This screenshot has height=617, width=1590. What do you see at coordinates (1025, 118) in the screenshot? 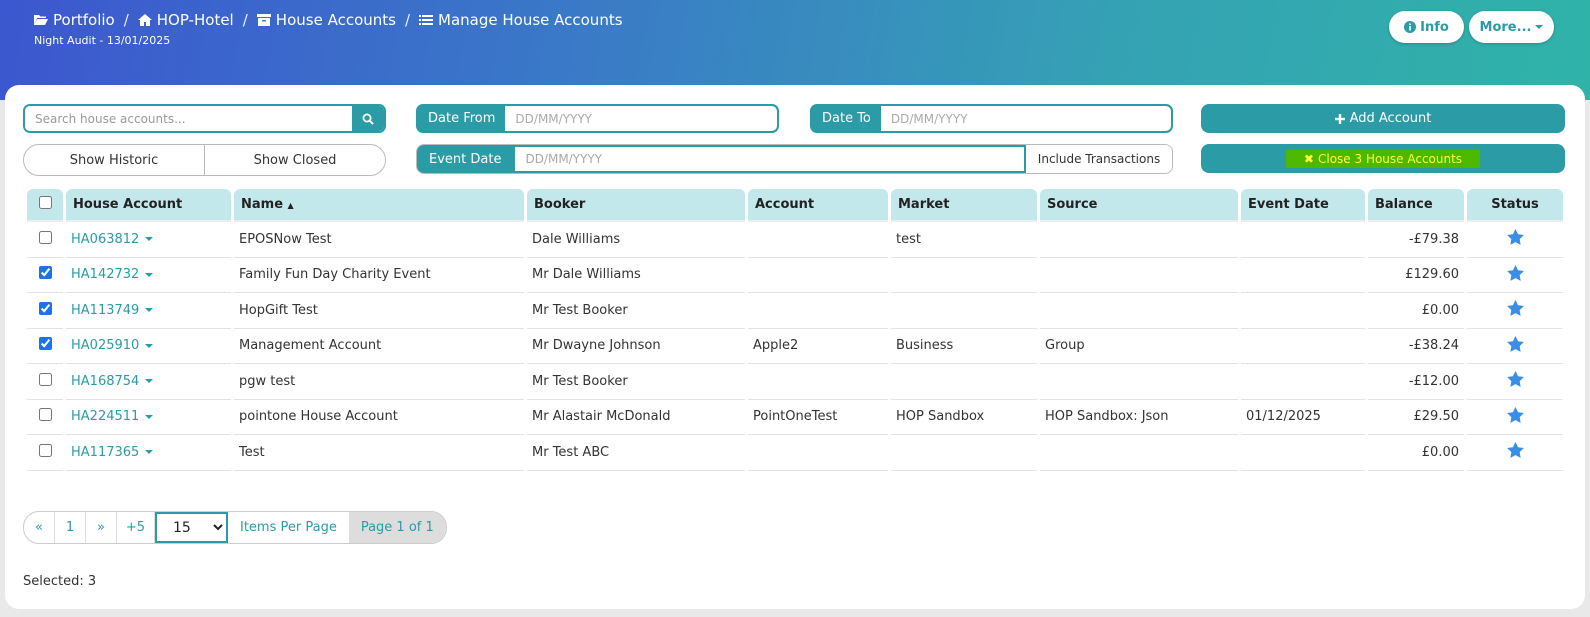
I see `date-to-input` at bounding box center [1025, 118].